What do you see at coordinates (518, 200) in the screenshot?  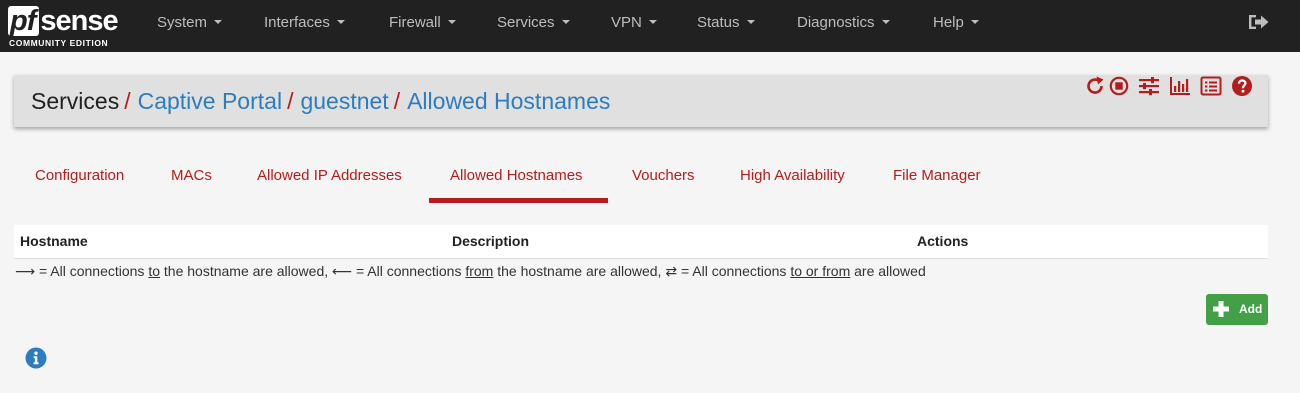 I see `active-tab-indicator` at bounding box center [518, 200].